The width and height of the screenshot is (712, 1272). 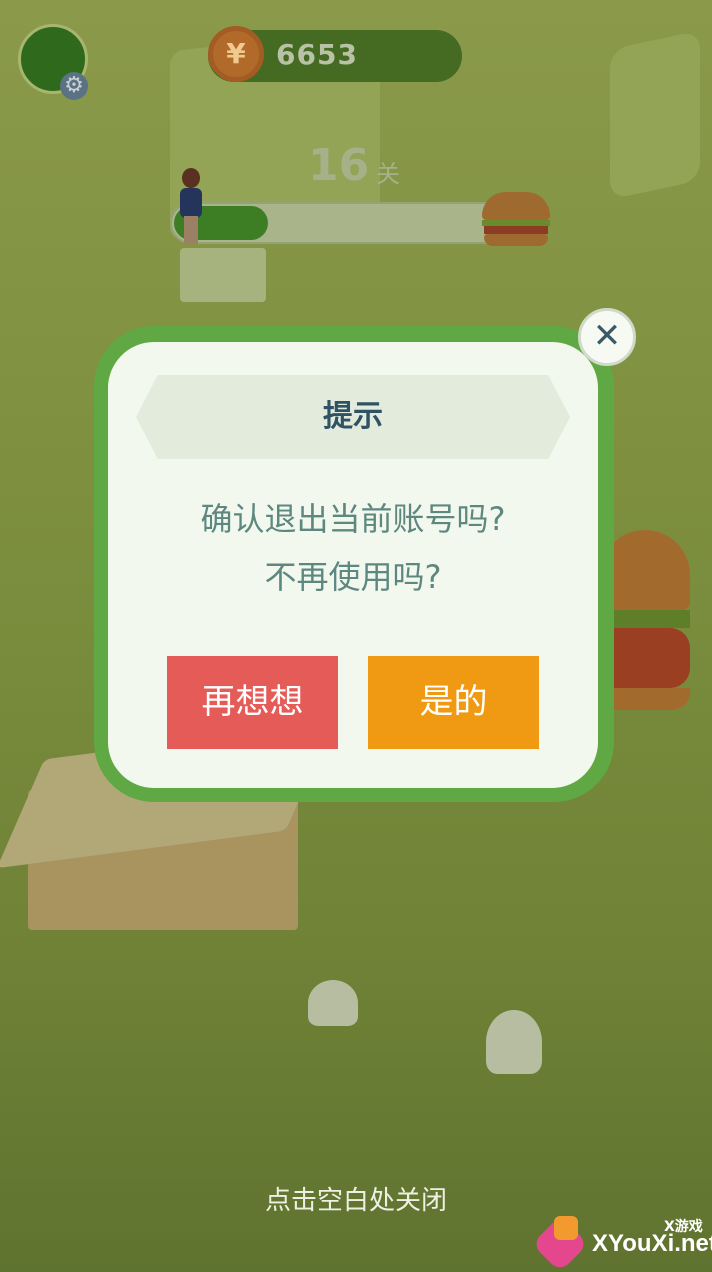 What do you see at coordinates (339, 165) in the screenshot?
I see `level-number: 16` at bounding box center [339, 165].